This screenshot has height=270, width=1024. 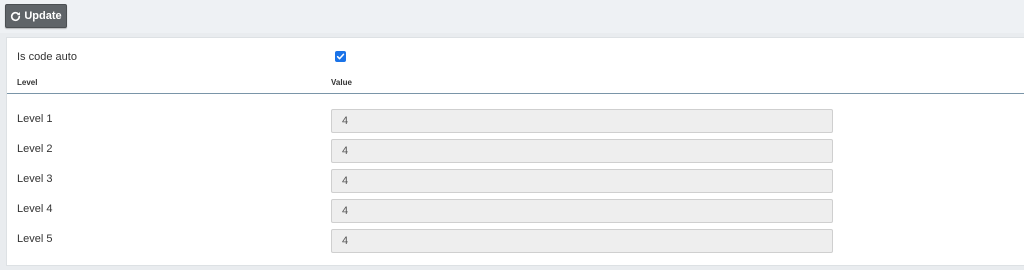 I want to click on level-row: Level 5, so click(x=515, y=244).